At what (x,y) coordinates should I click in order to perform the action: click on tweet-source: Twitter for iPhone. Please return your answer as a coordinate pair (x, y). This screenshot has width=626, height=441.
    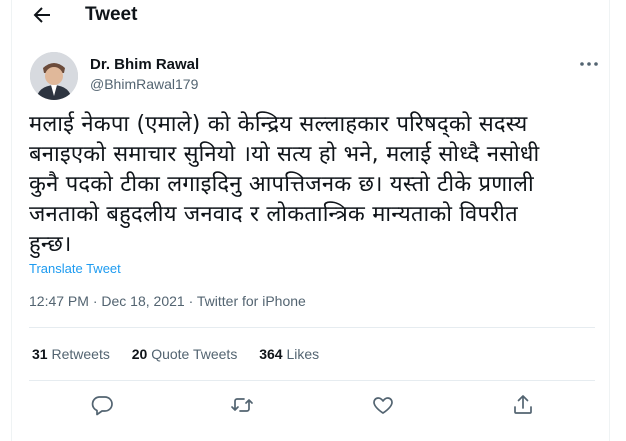
    Looking at the image, I should click on (251, 301).